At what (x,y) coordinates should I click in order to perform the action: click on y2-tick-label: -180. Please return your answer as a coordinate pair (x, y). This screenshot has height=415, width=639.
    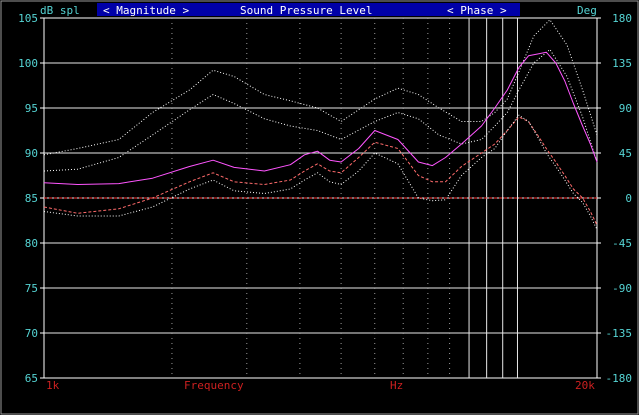
    Looking at the image, I should click on (619, 378).